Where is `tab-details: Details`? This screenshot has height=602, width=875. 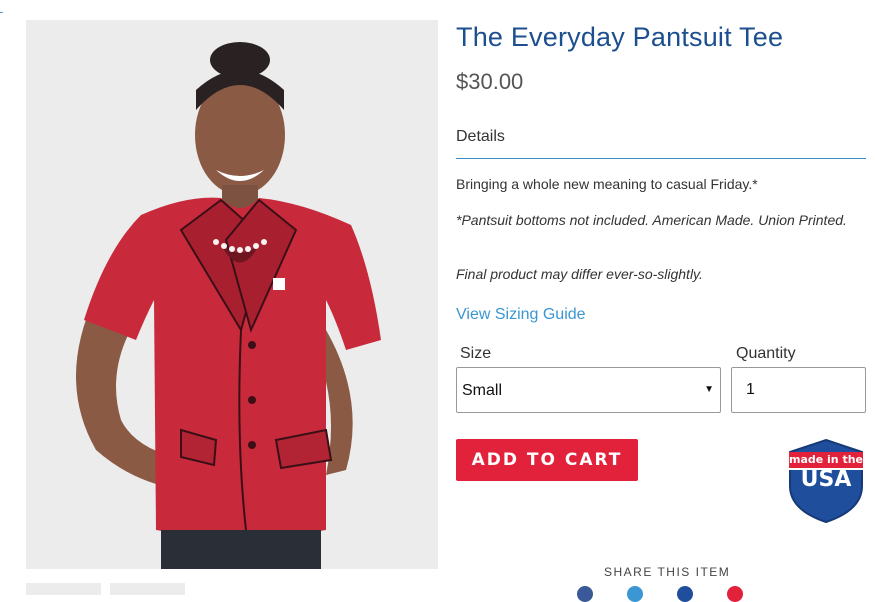 tab-details: Details is located at coordinates (661, 143).